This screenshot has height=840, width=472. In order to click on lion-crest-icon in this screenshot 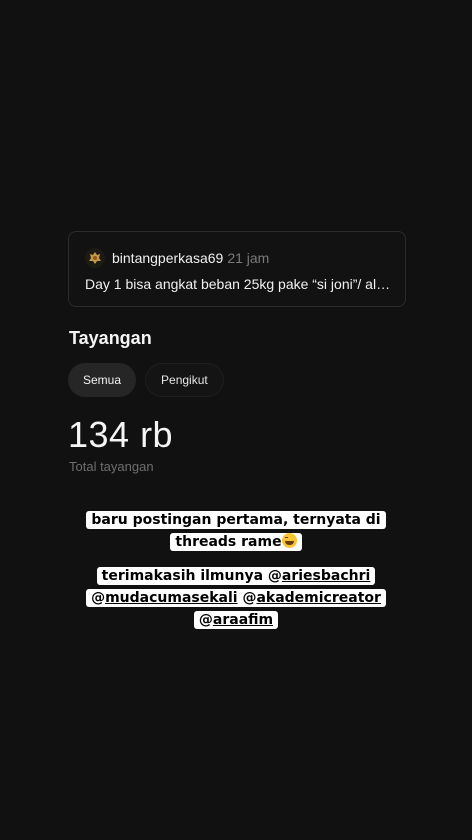, I will do `click(95, 258)`.